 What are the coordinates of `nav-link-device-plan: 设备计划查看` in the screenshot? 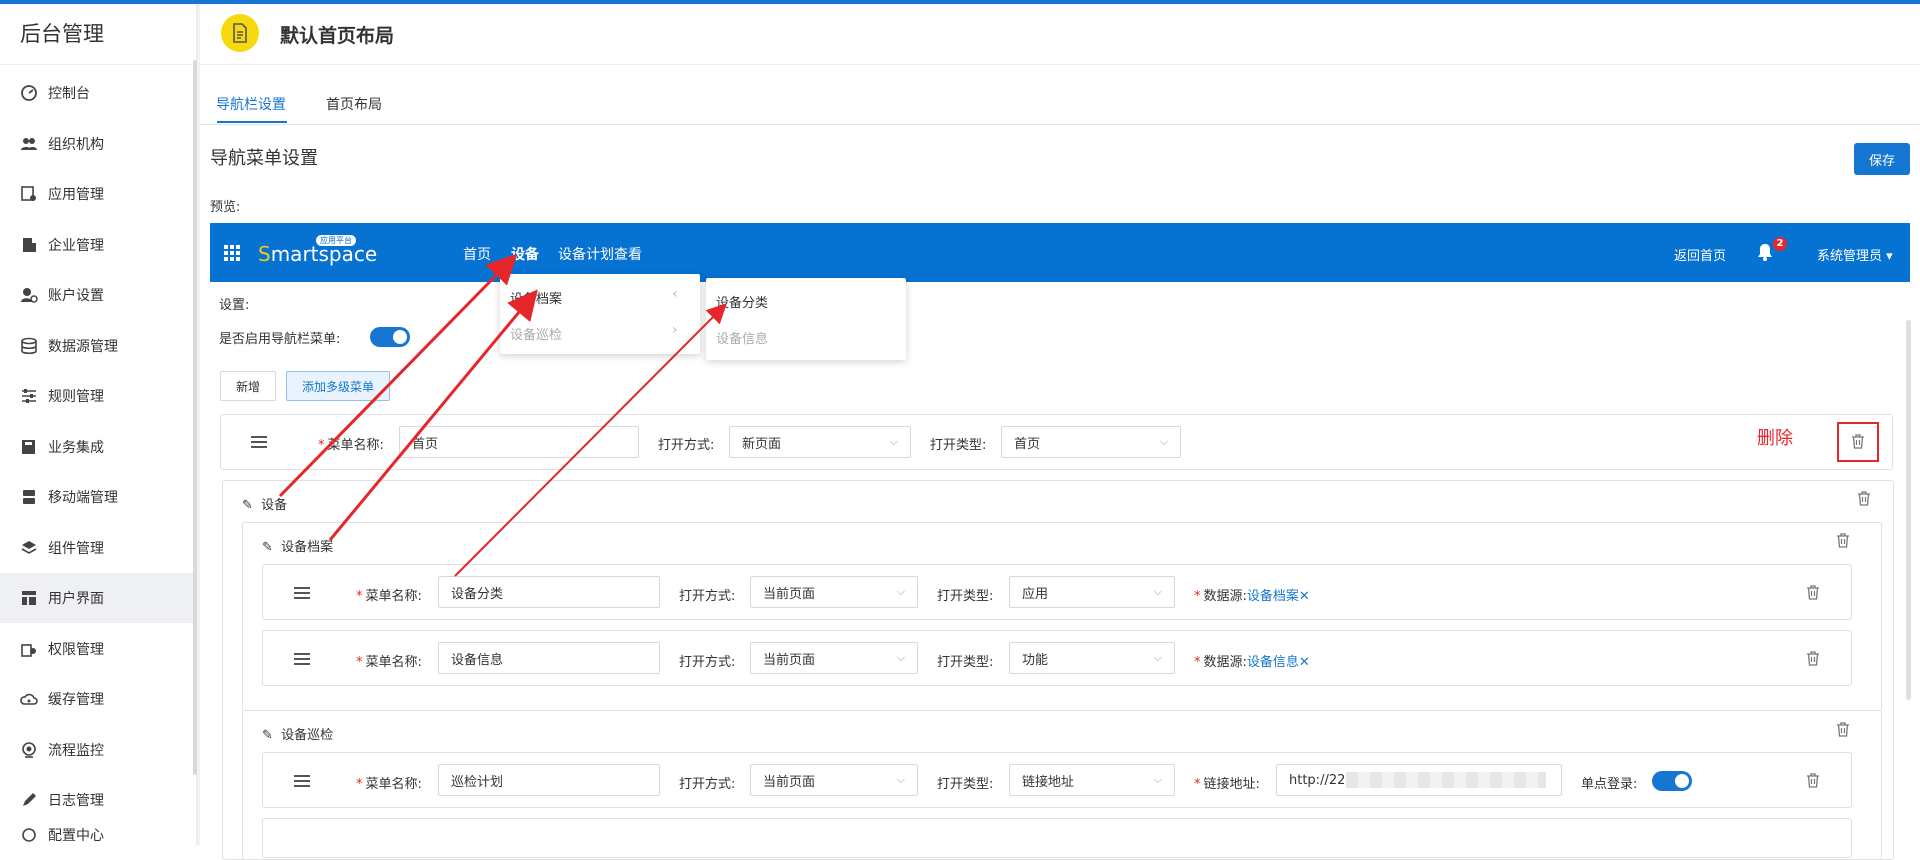 It's located at (600, 254).